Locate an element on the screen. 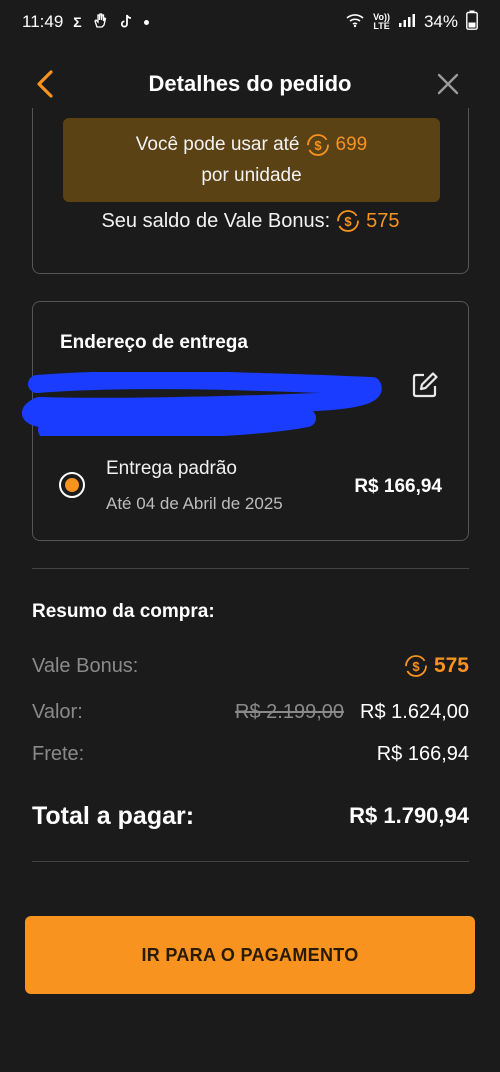  total-label: Total a pagar: is located at coordinates (113, 815).